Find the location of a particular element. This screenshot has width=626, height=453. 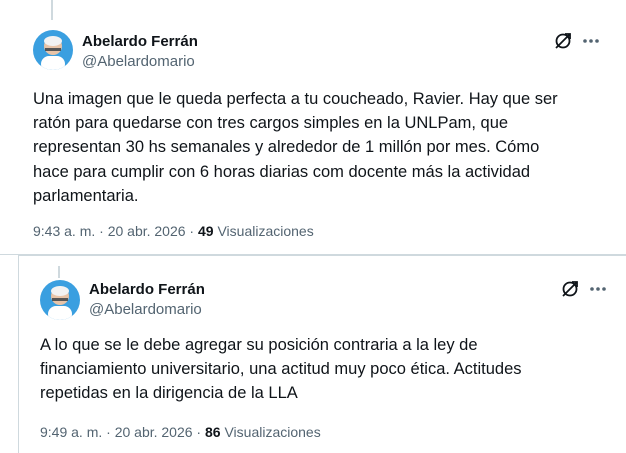

tweet-text-line: repetidas en la dirigencia de la LLA is located at coordinates (169, 393).